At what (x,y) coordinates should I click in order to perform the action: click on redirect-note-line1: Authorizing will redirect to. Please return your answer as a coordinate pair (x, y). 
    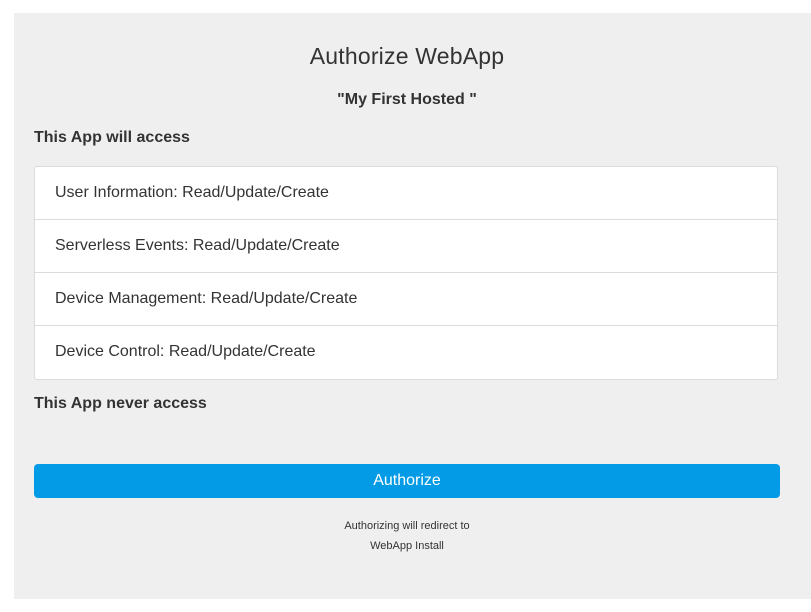
    Looking at the image, I should click on (407, 526).